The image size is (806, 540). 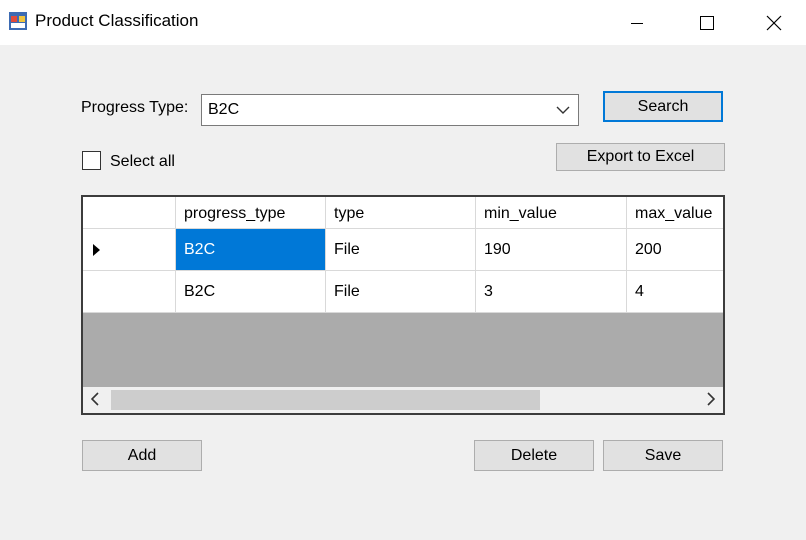 I want to click on column-header-type: type, so click(x=401, y=213).